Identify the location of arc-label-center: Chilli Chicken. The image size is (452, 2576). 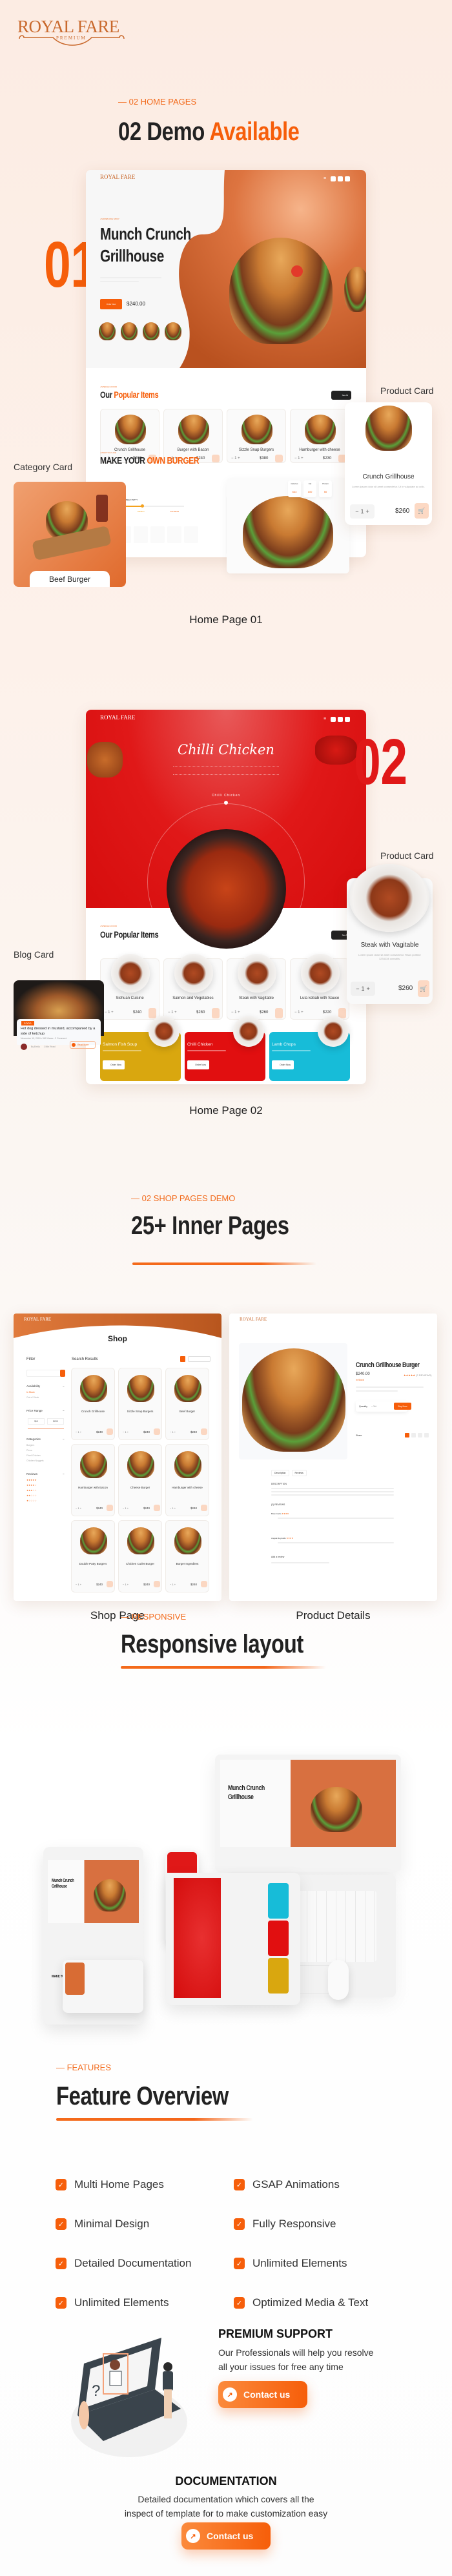
(226, 796).